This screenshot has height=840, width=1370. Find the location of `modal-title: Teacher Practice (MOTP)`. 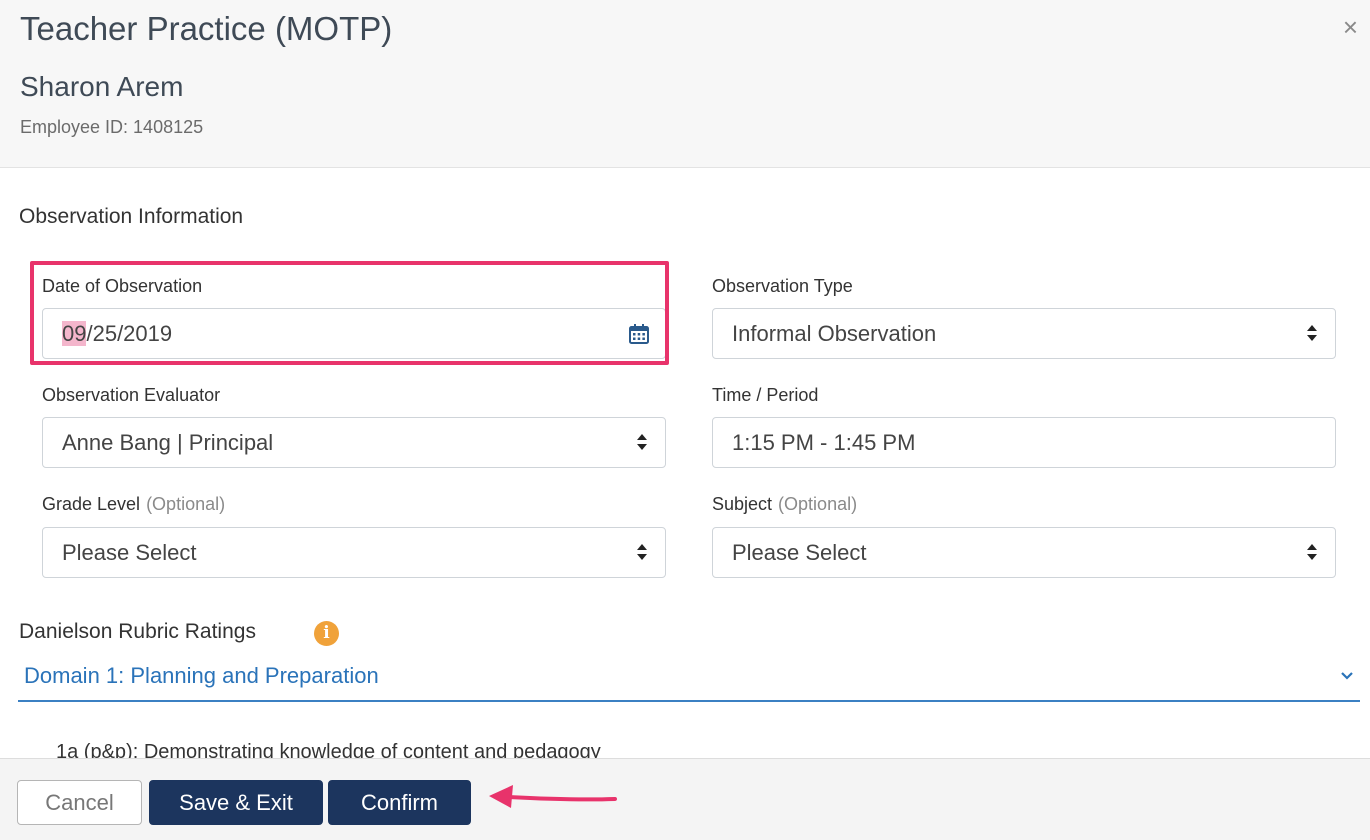

modal-title: Teacher Practice (MOTP) is located at coordinates (206, 28).